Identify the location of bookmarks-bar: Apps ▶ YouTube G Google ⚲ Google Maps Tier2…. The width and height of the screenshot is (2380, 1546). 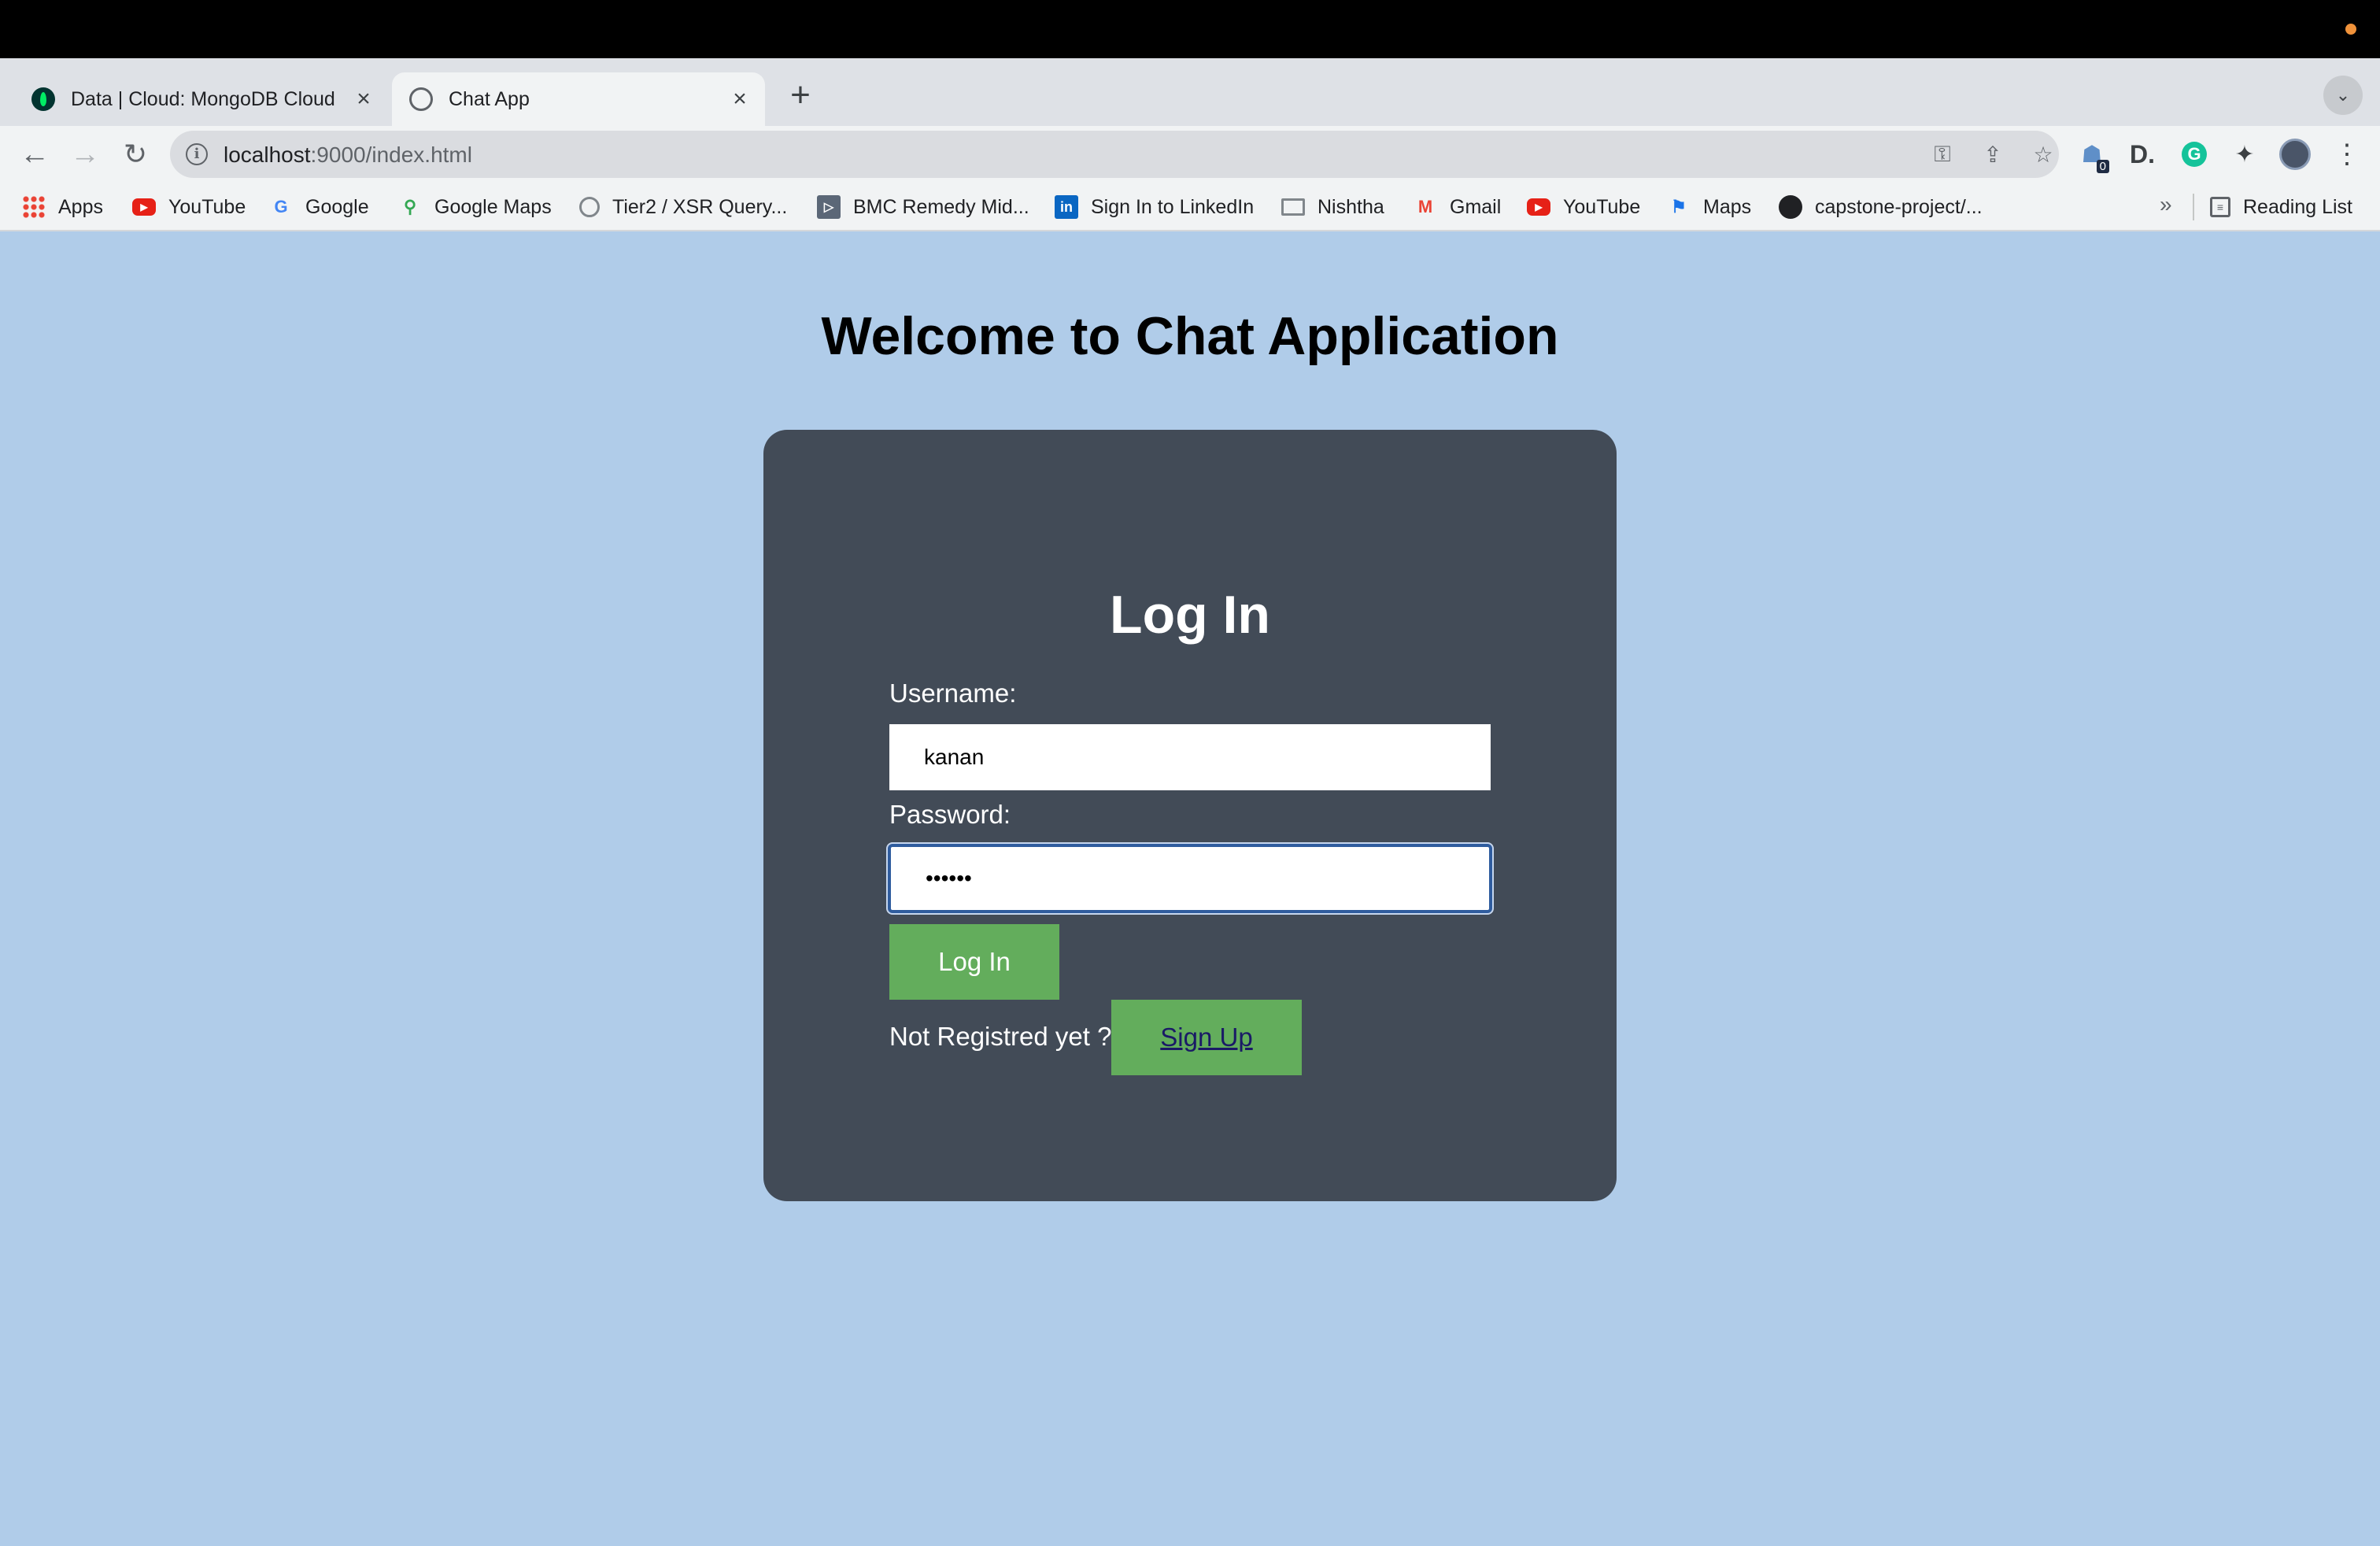
(1190, 207).